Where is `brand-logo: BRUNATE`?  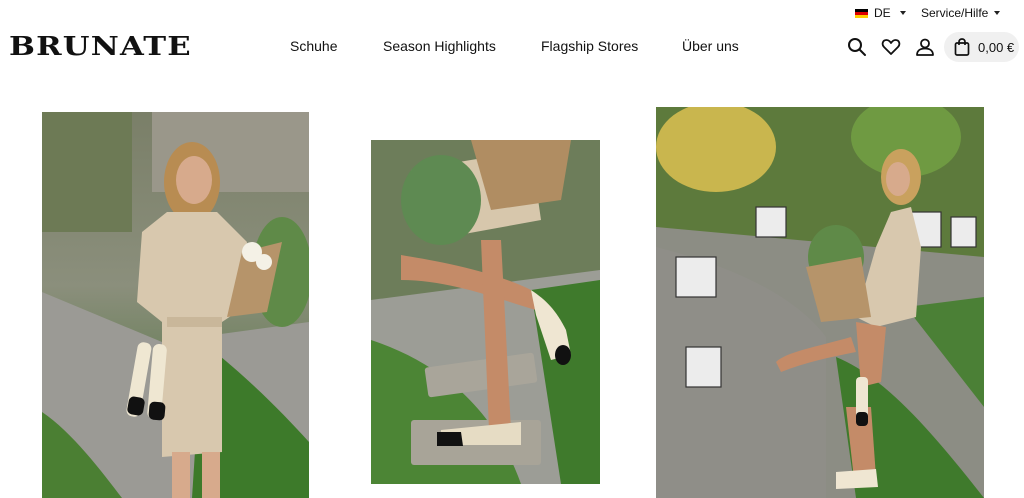
brand-logo: BRUNATE is located at coordinates (100, 47).